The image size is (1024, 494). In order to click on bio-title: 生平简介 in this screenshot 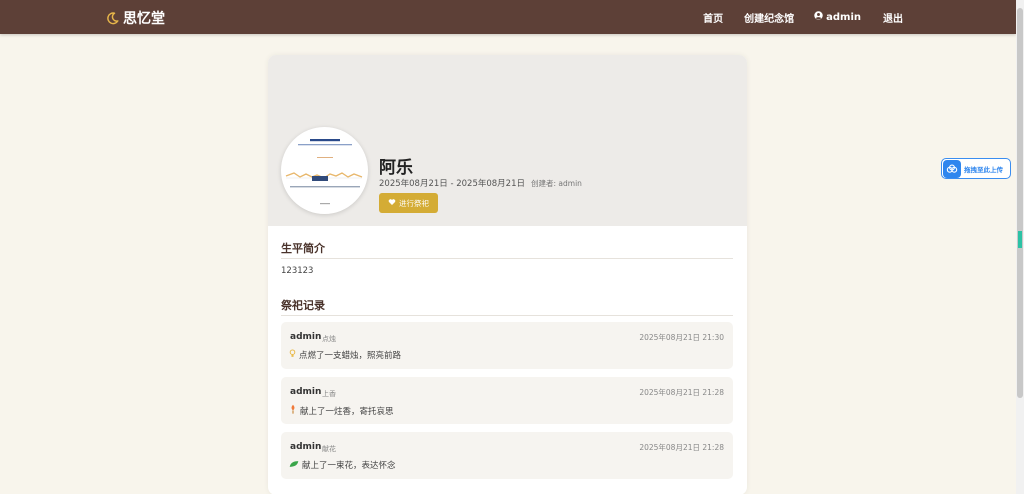, I will do `click(303, 248)`.